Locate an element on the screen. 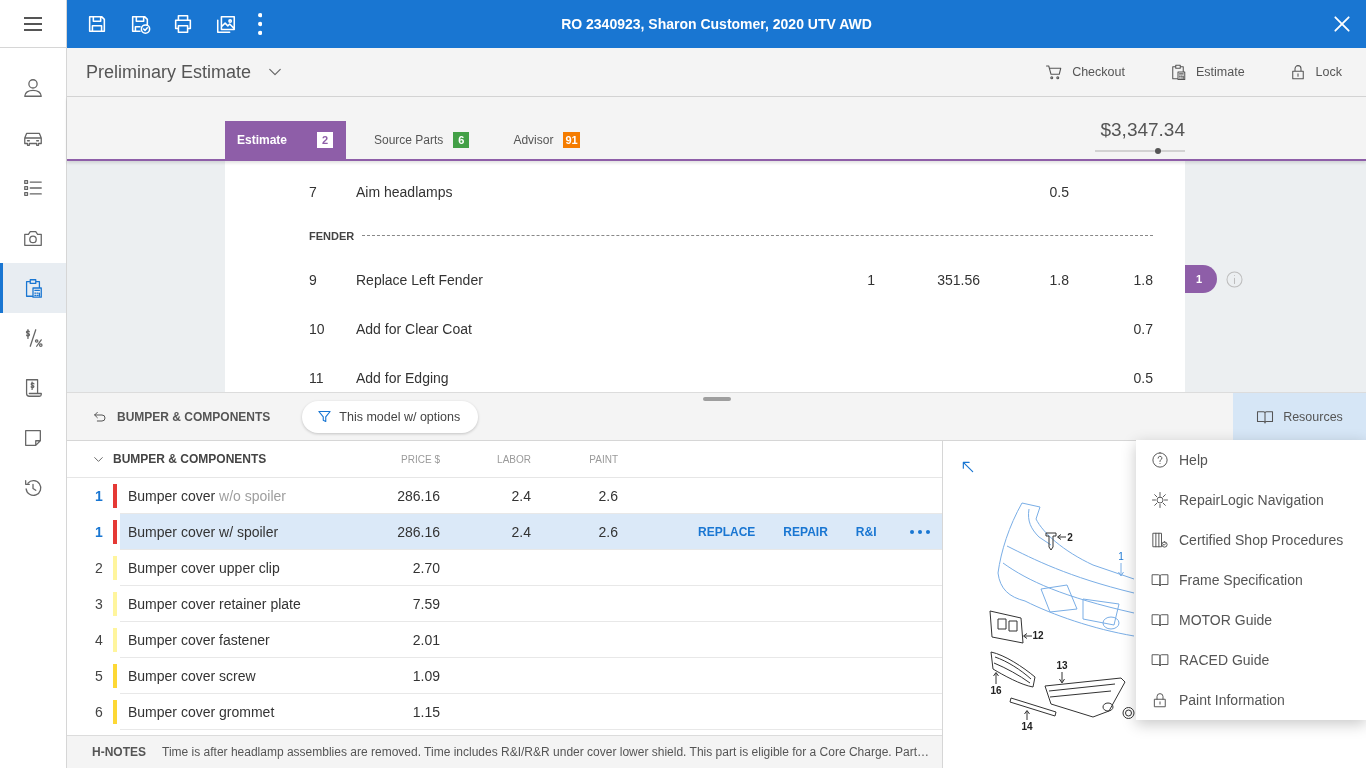  callout-number: 14 is located at coordinates (1027, 726).